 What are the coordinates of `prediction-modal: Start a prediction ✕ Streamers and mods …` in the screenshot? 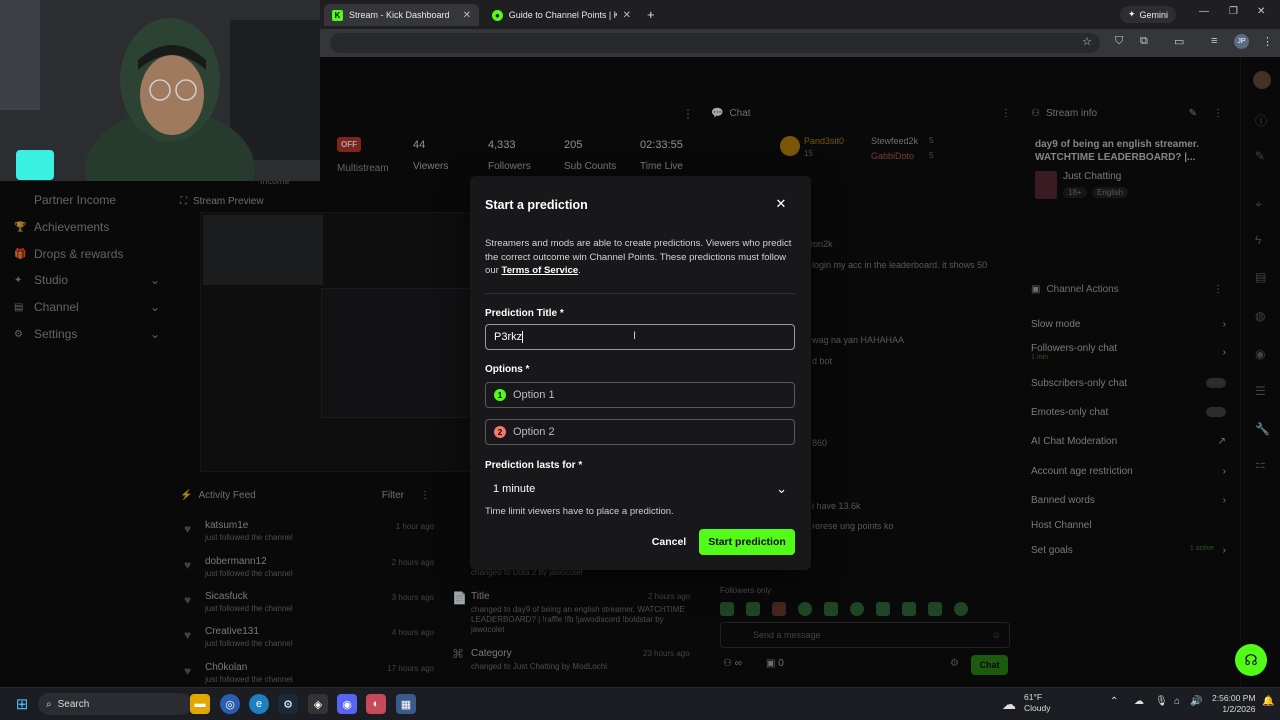 It's located at (640, 373).